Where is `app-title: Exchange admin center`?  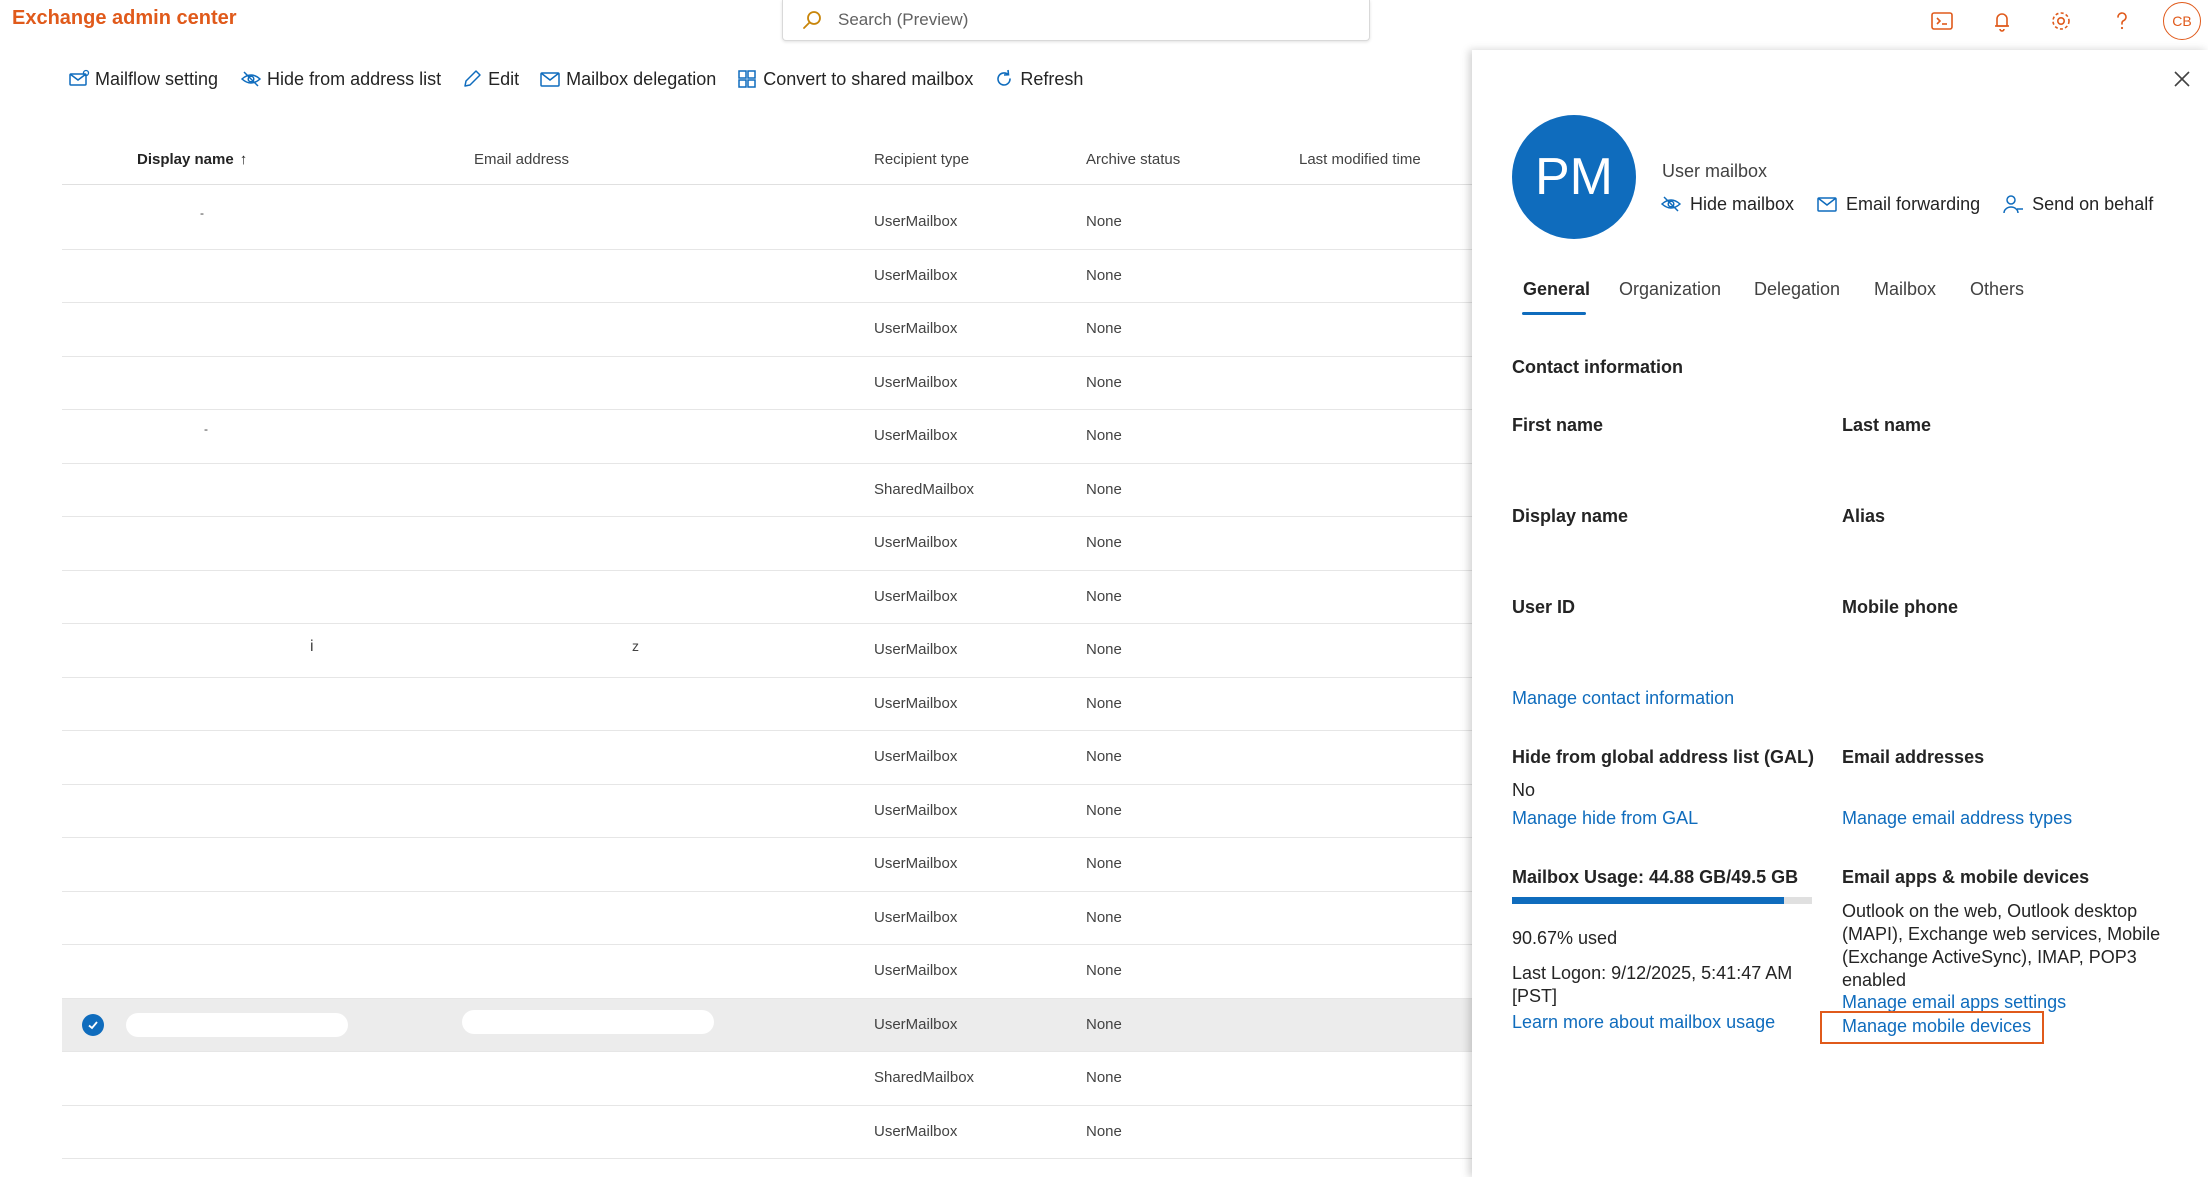 app-title: Exchange admin center is located at coordinates (124, 18).